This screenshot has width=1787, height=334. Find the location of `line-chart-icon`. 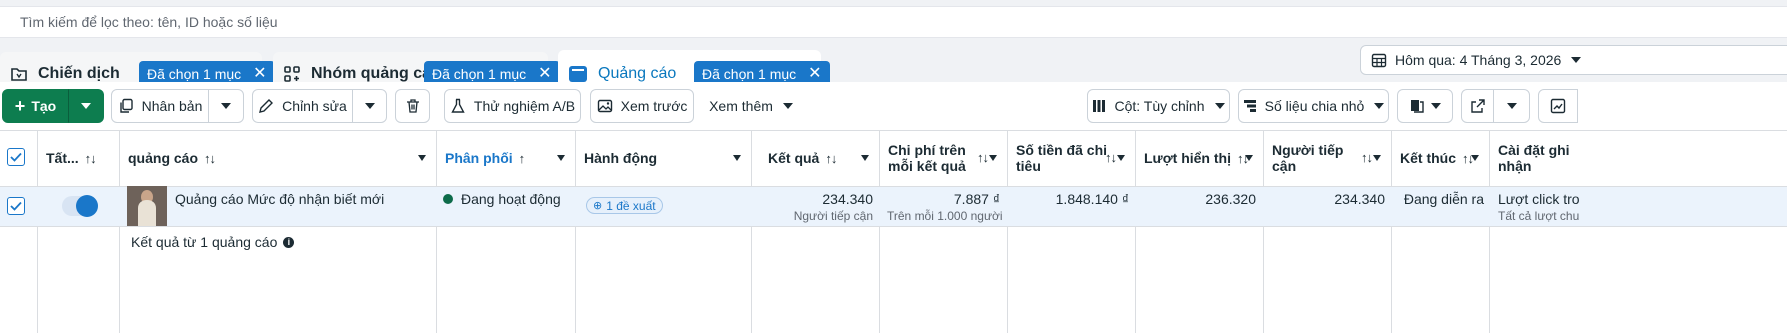

line-chart-icon is located at coordinates (1558, 106).